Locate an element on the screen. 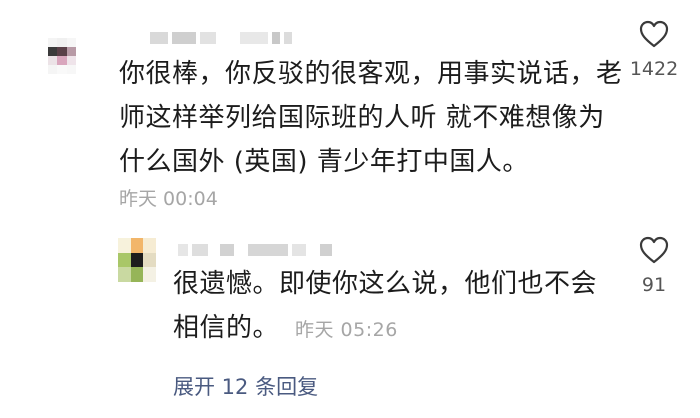 The width and height of the screenshot is (700, 418). reply-text-last-line: 相信的。 昨天 05:26 is located at coordinates (385, 329).